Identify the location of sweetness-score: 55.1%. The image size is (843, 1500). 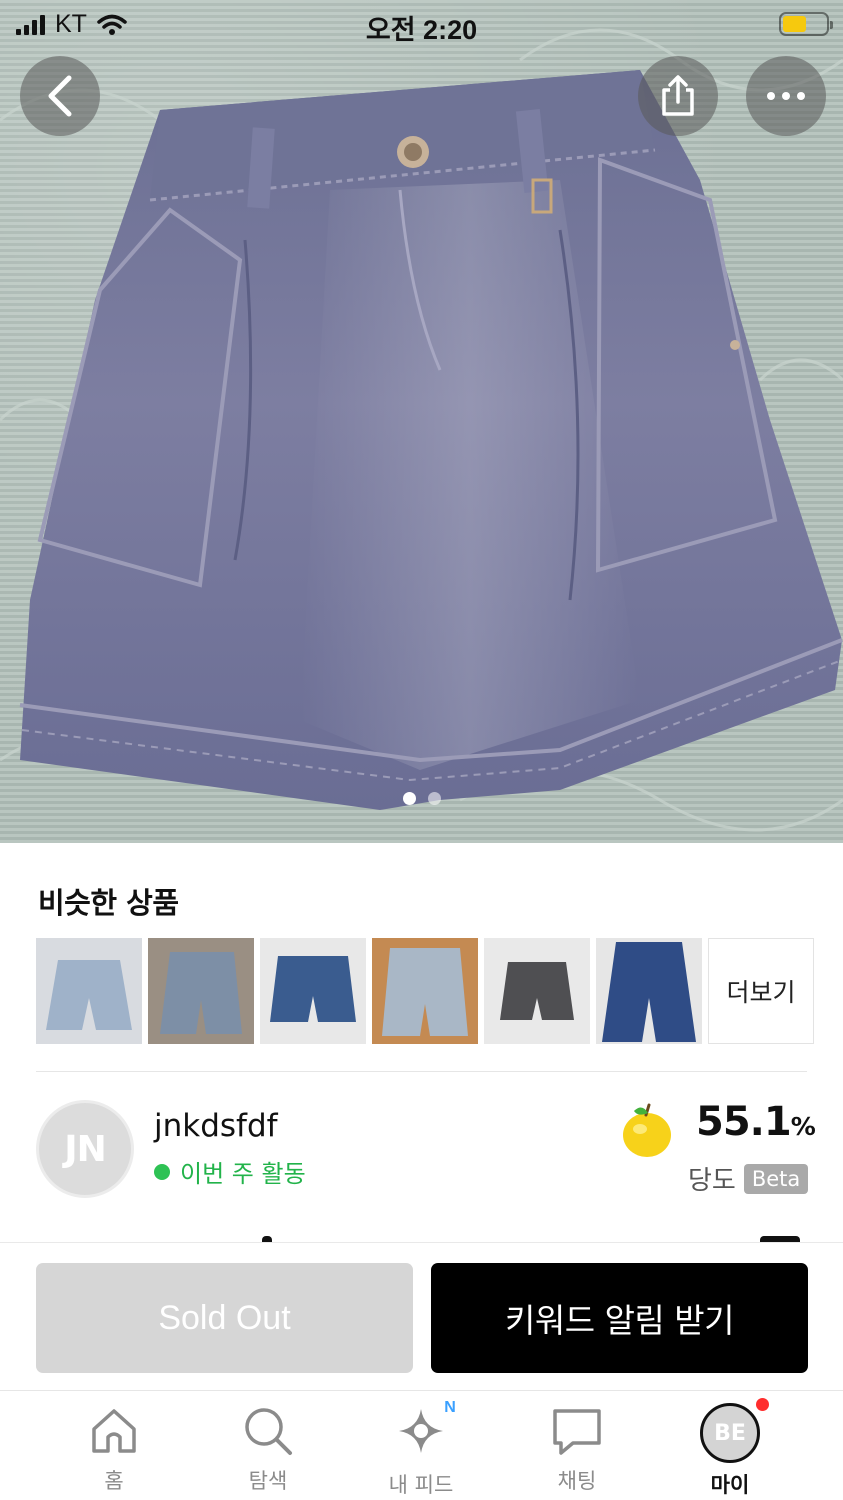
(756, 1122).